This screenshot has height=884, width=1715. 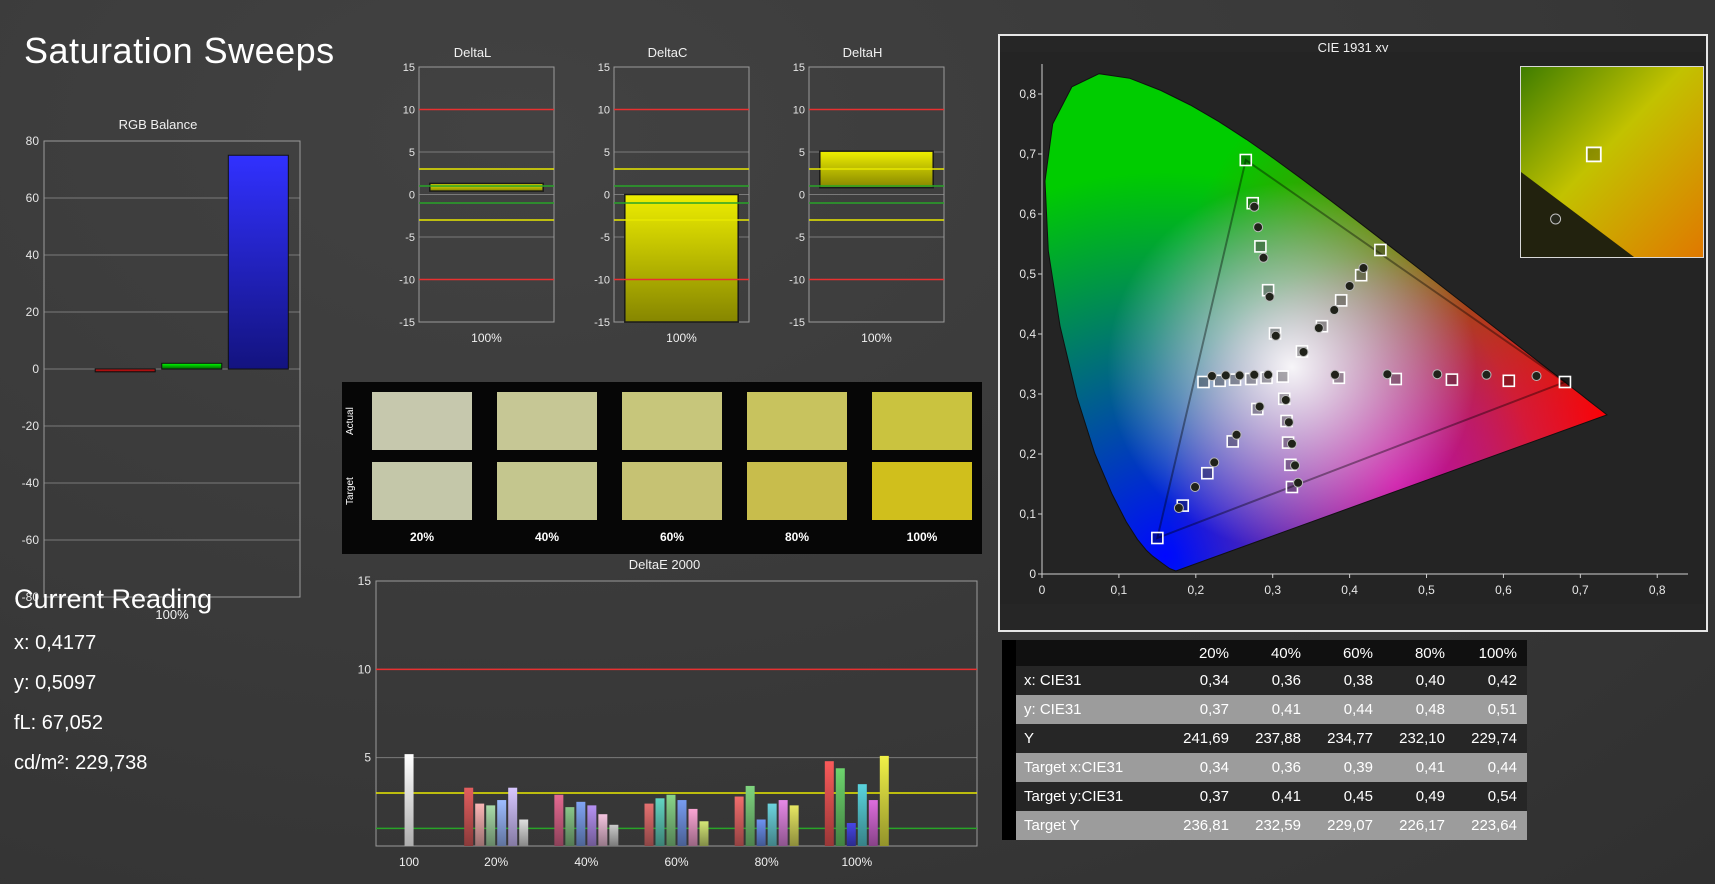 What do you see at coordinates (1052, 825) in the screenshot?
I see `table-row-label: Target Y` at bounding box center [1052, 825].